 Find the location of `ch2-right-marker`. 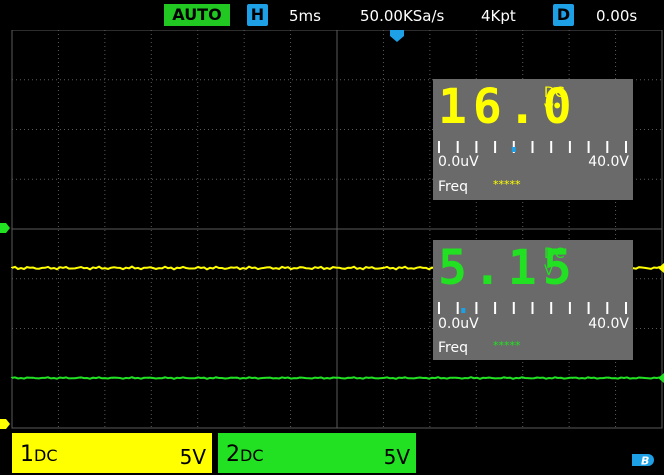

ch2-right-marker is located at coordinates (661, 378).